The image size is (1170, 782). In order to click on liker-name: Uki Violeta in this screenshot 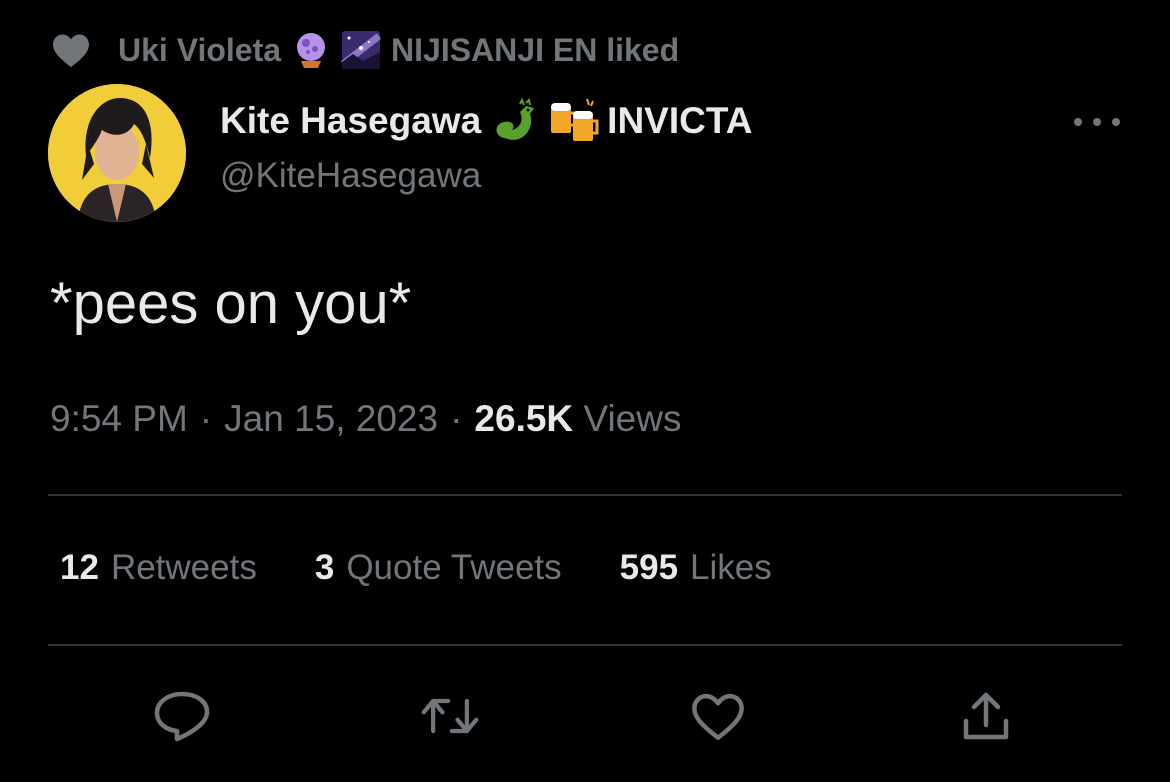, I will do `click(199, 50)`.